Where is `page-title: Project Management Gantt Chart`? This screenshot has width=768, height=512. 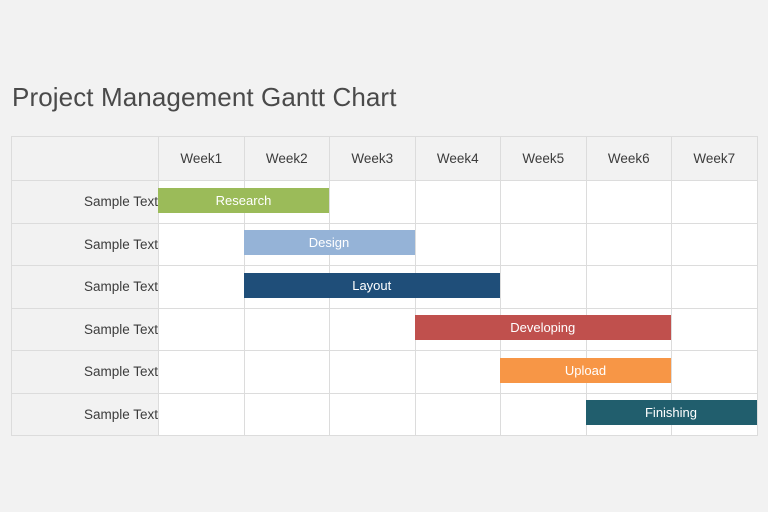 page-title: Project Management Gantt Chart is located at coordinates (204, 97).